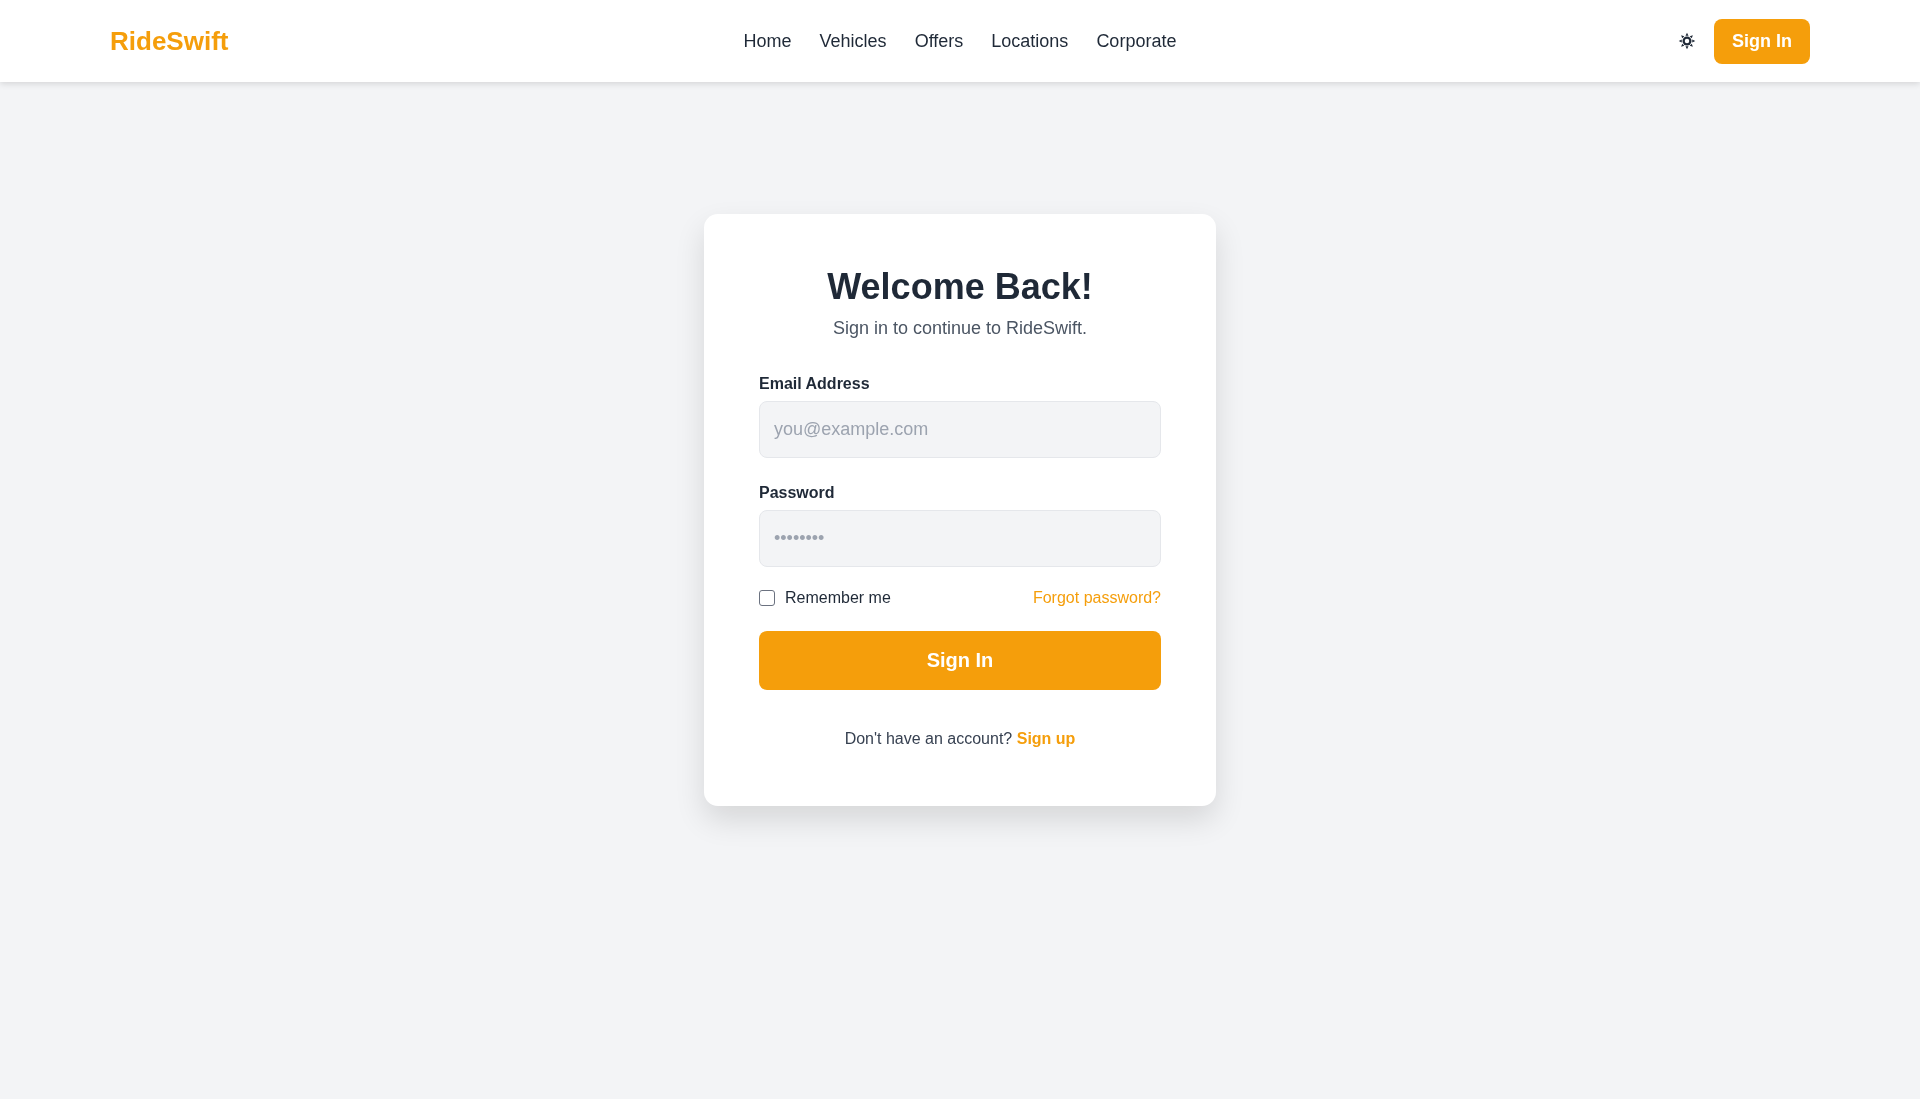  What do you see at coordinates (928, 738) in the screenshot?
I see `signup-prompt: Don't have an account?` at bounding box center [928, 738].